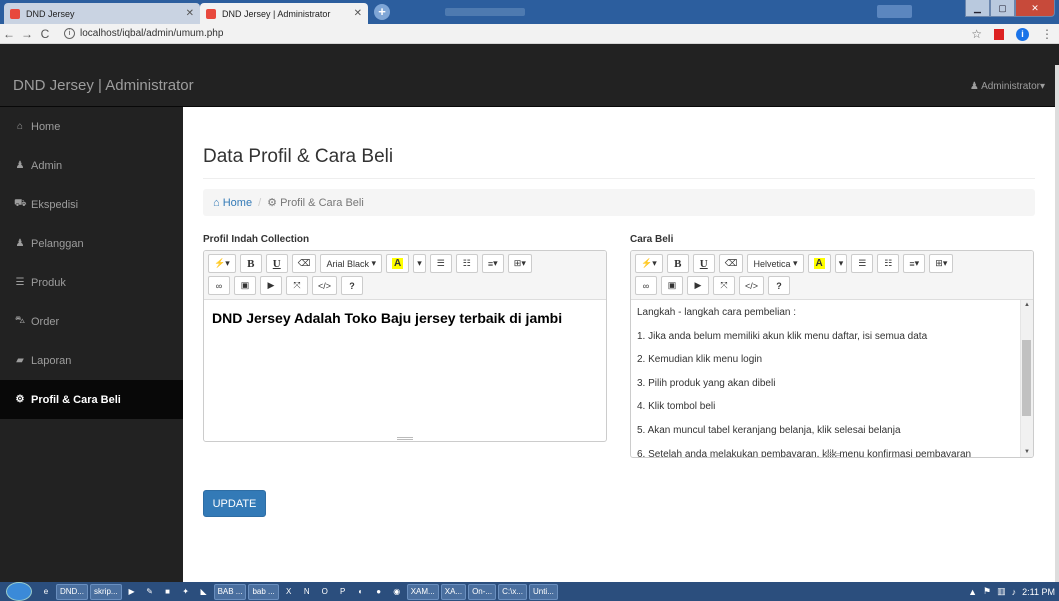 The width and height of the screenshot is (1059, 601). What do you see at coordinates (91, 321) in the screenshot?
I see `sidebar-item-order: ⛍ Order` at bounding box center [91, 321].